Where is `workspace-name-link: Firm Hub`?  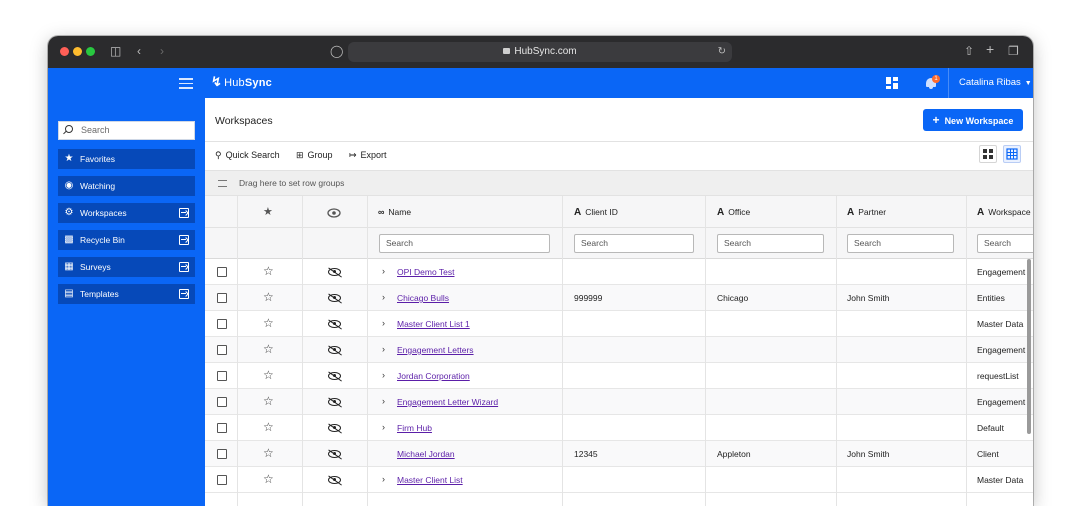
workspace-name-link: Firm Hub is located at coordinates (414, 428).